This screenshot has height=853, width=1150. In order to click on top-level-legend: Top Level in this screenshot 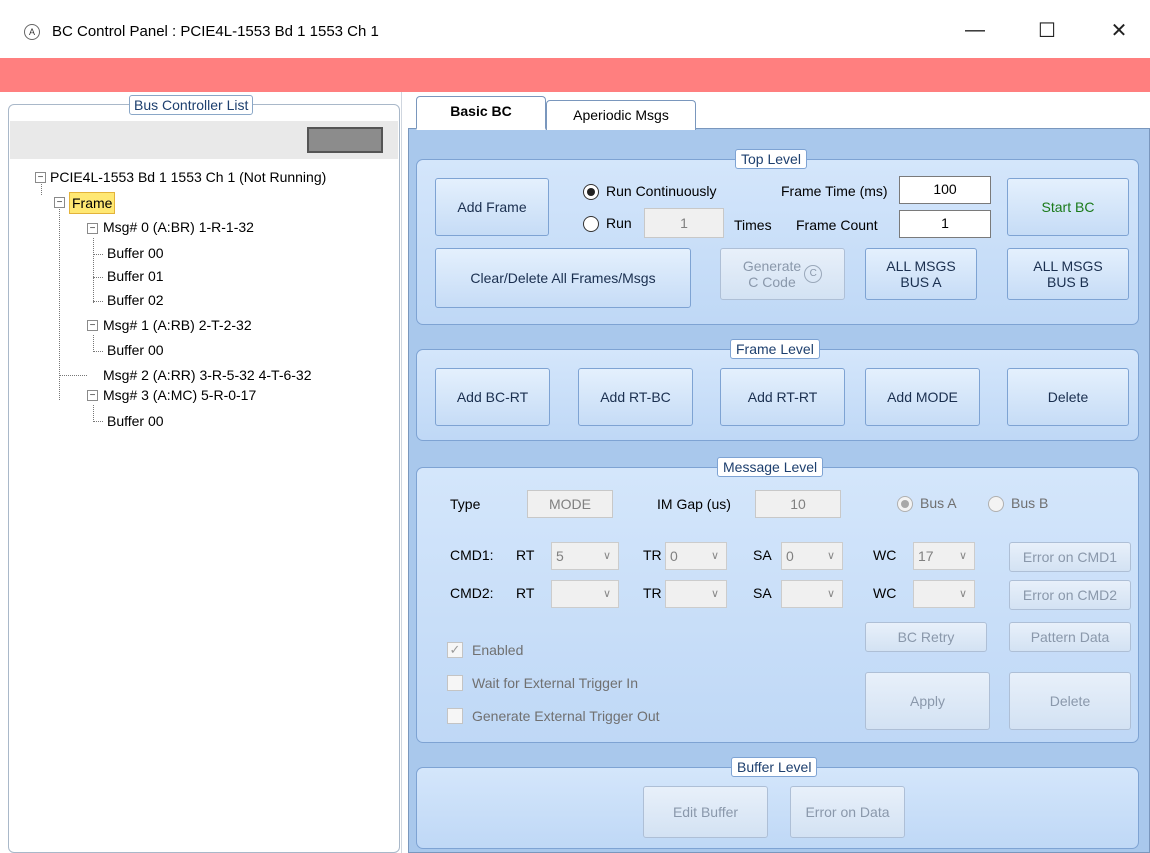, I will do `click(771, 159)`.